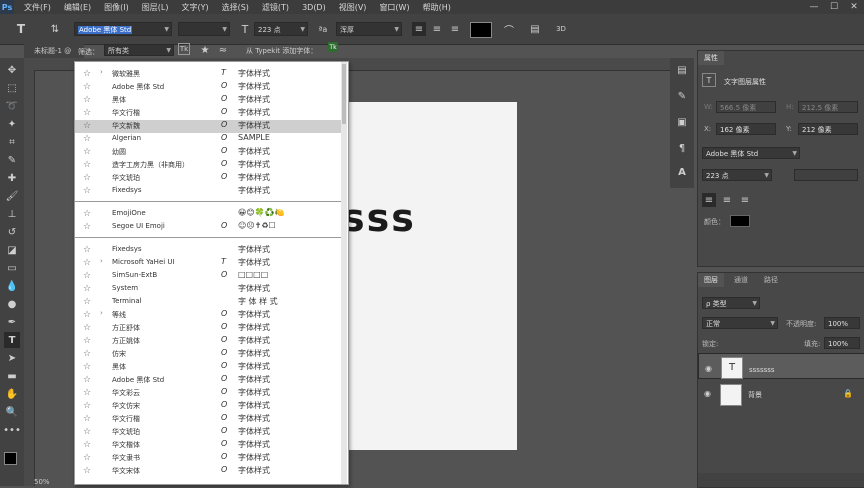  What do you see at coordinates (12, 88) in the screenshot?
I see `marquee-tool-icon: ⬚` at bounding box center [12, 88].